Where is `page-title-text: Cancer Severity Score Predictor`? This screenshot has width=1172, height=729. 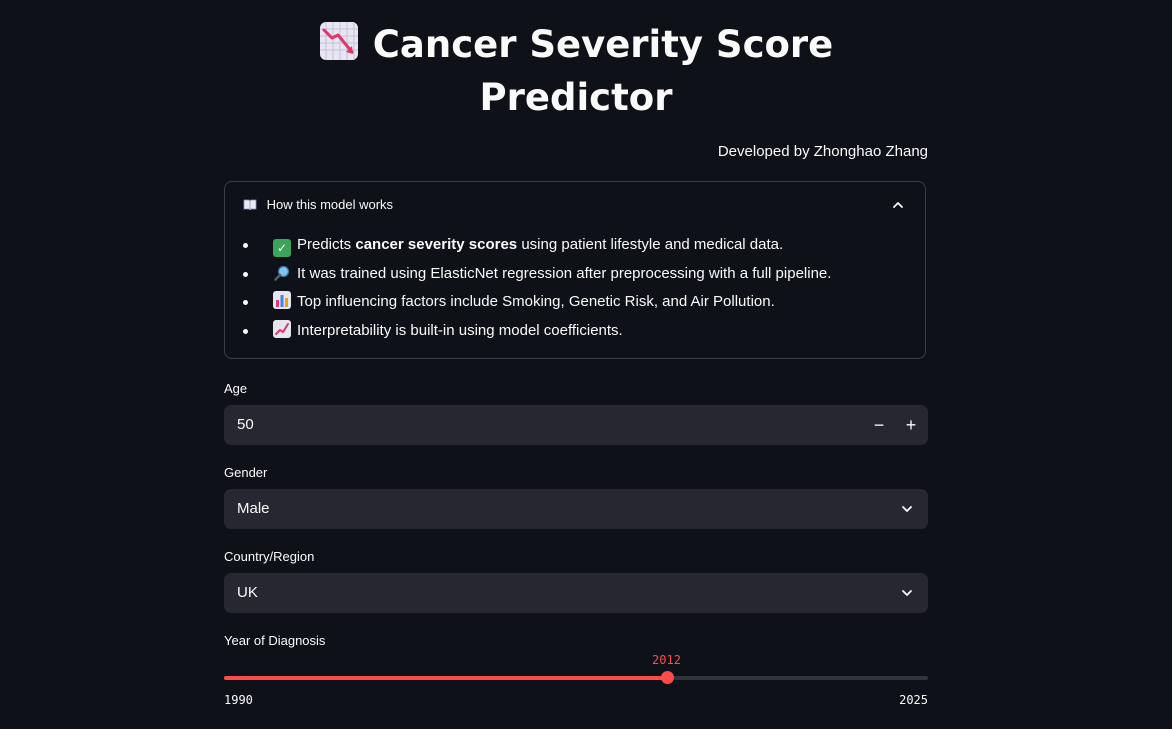 page-title-text: Cancer Severity Score Predictor is located at coordinates (603, 71).